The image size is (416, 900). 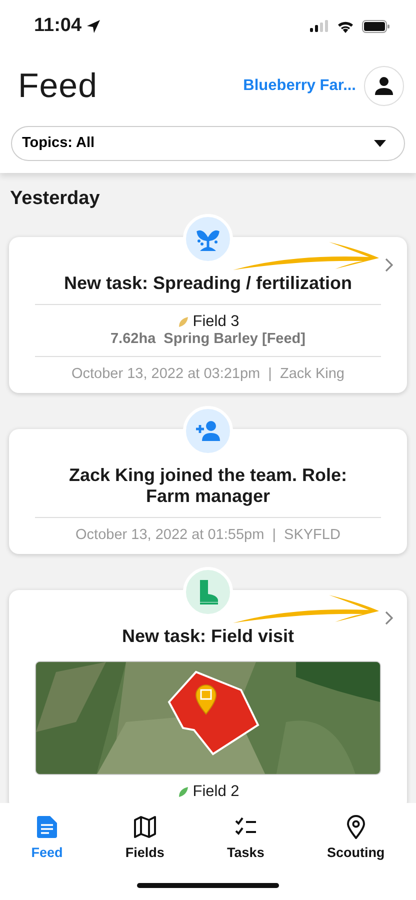 I want to click on card-title: Zack King joined the team. Role: Farm manager, so click(x=208, y=485).